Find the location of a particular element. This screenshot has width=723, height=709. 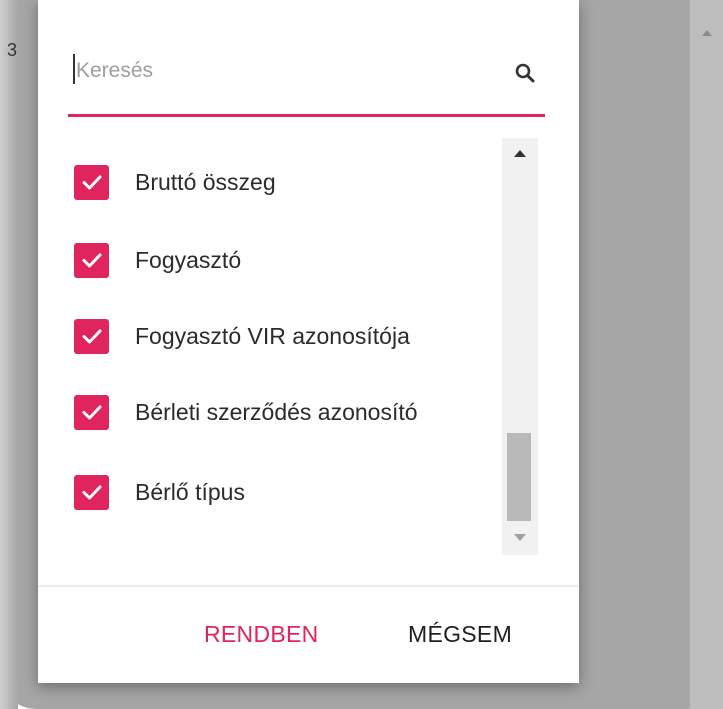

list-item: Fogyasztó is located at coordinates (284, 260).